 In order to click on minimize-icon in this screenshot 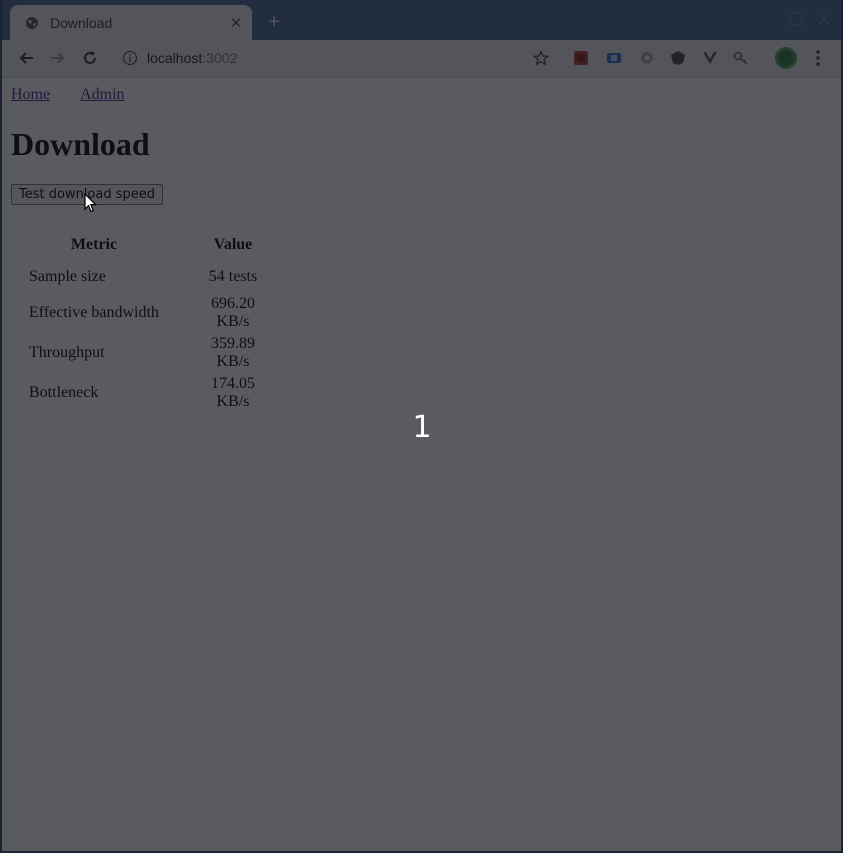, I will do `click(796, 19)`.